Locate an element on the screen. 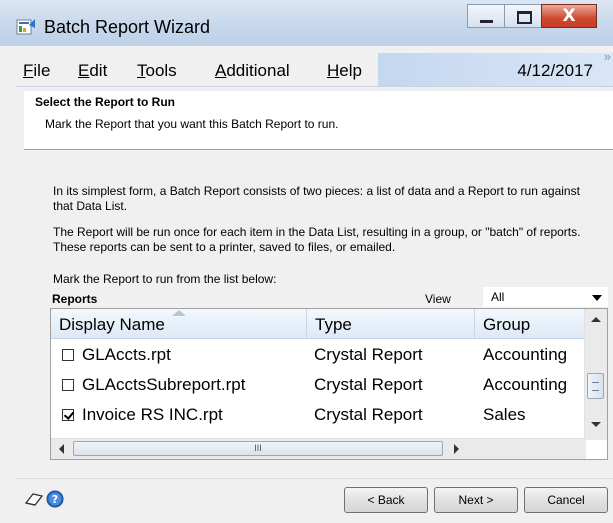 Image resolution: width=613 pixels, height=523 pixels. app-icon is located at coordinates (26, 27).